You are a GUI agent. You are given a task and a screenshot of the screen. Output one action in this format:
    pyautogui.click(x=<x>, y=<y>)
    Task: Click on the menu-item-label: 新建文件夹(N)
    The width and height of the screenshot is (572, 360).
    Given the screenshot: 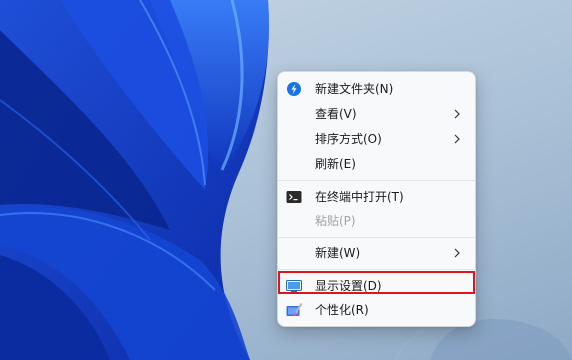 What is the action you would take?
    pyautogui.click(x=354, y=89)
    